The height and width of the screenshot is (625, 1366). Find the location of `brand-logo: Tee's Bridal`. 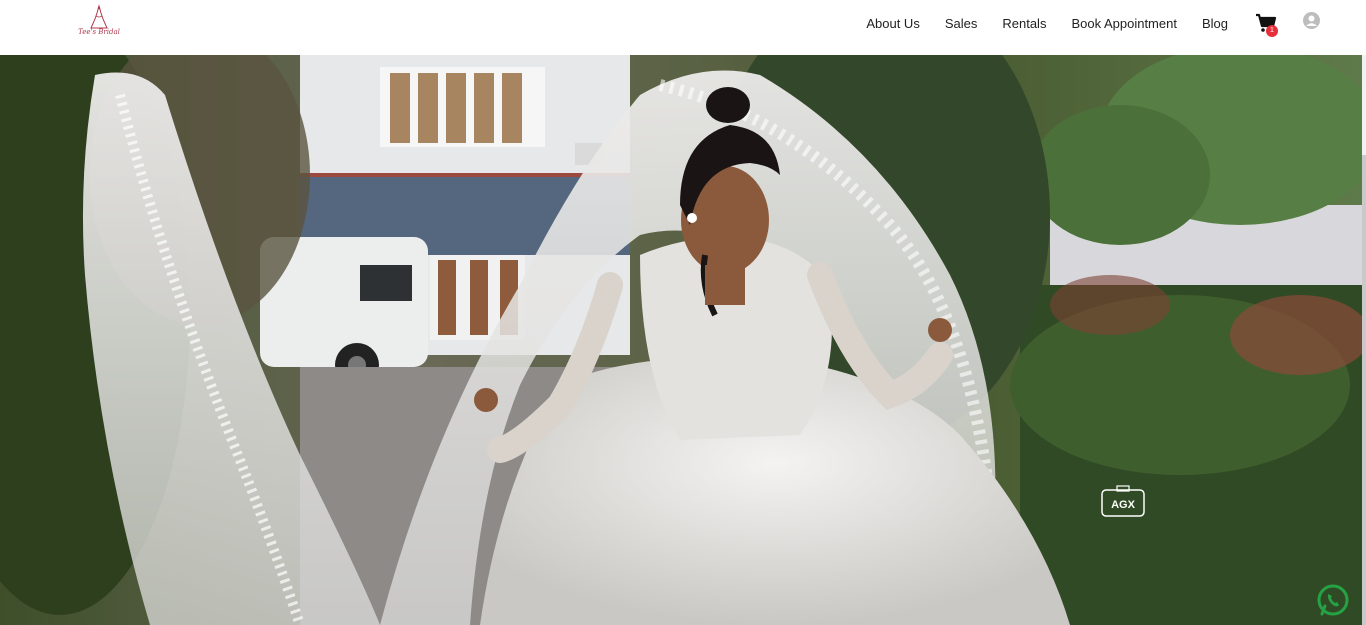

brand-logo: Tee's Bridal is located at coordinates (99, 23).